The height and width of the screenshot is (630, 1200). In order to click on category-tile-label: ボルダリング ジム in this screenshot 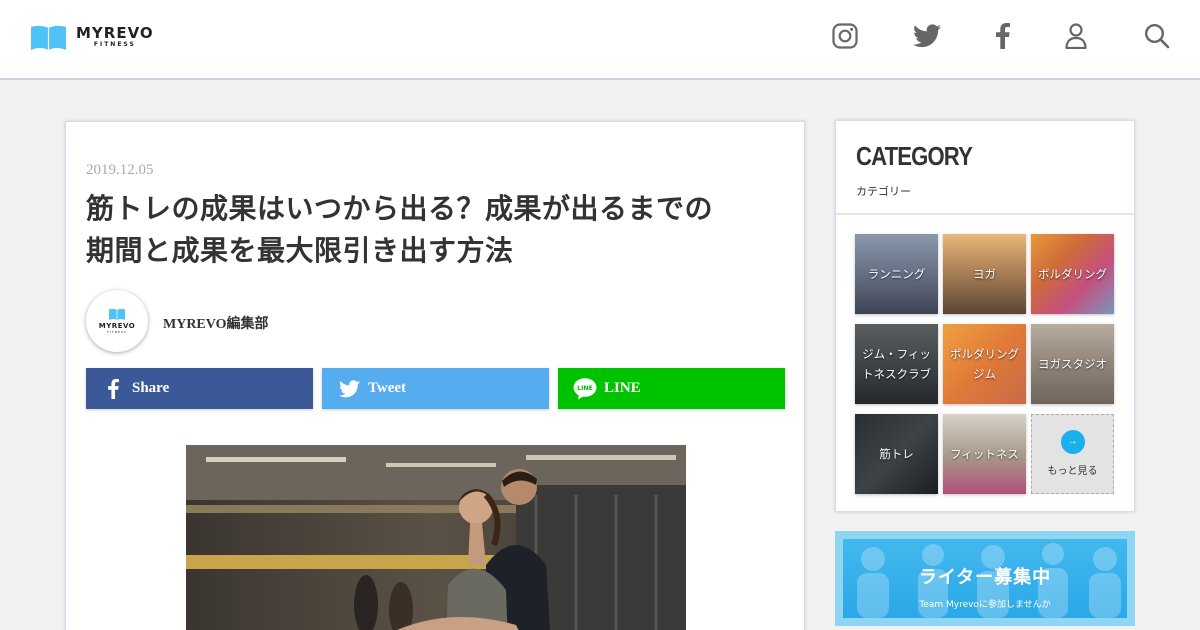, I will do `click(984, 364)`.